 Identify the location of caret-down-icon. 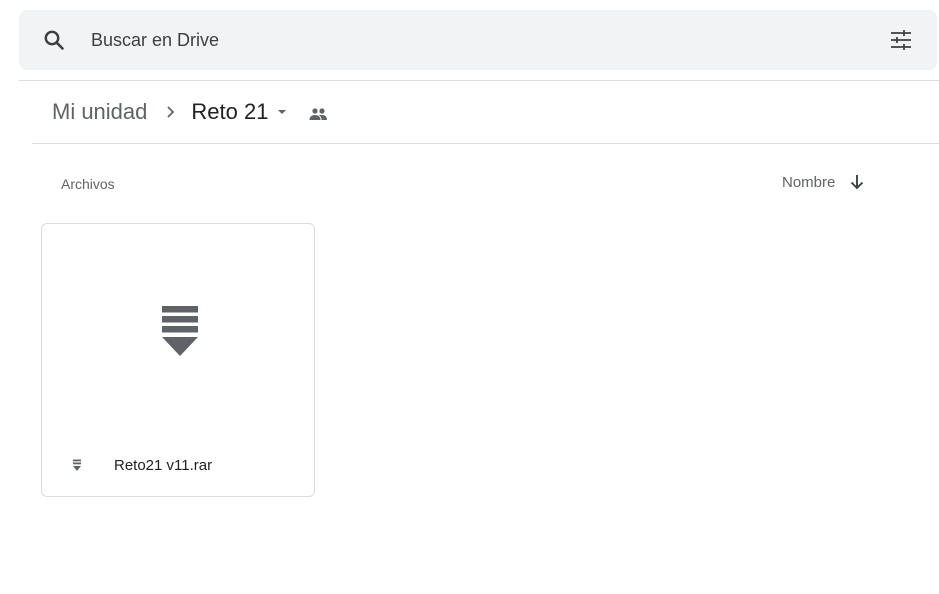
(282, 112).